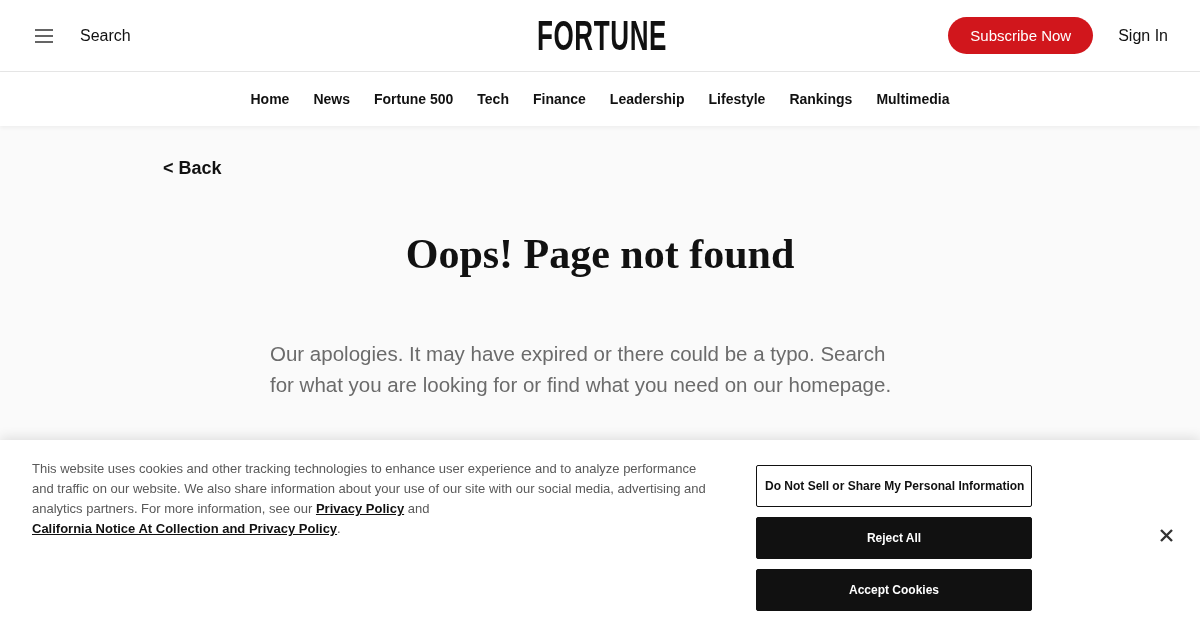 Image resolution: width=1200 pixels, height=630 pixels. What do you see at coordinates (1143, 35) in the screenshot?
I see `sign-in-link: Sign In` at bounding box center [1143, 35].